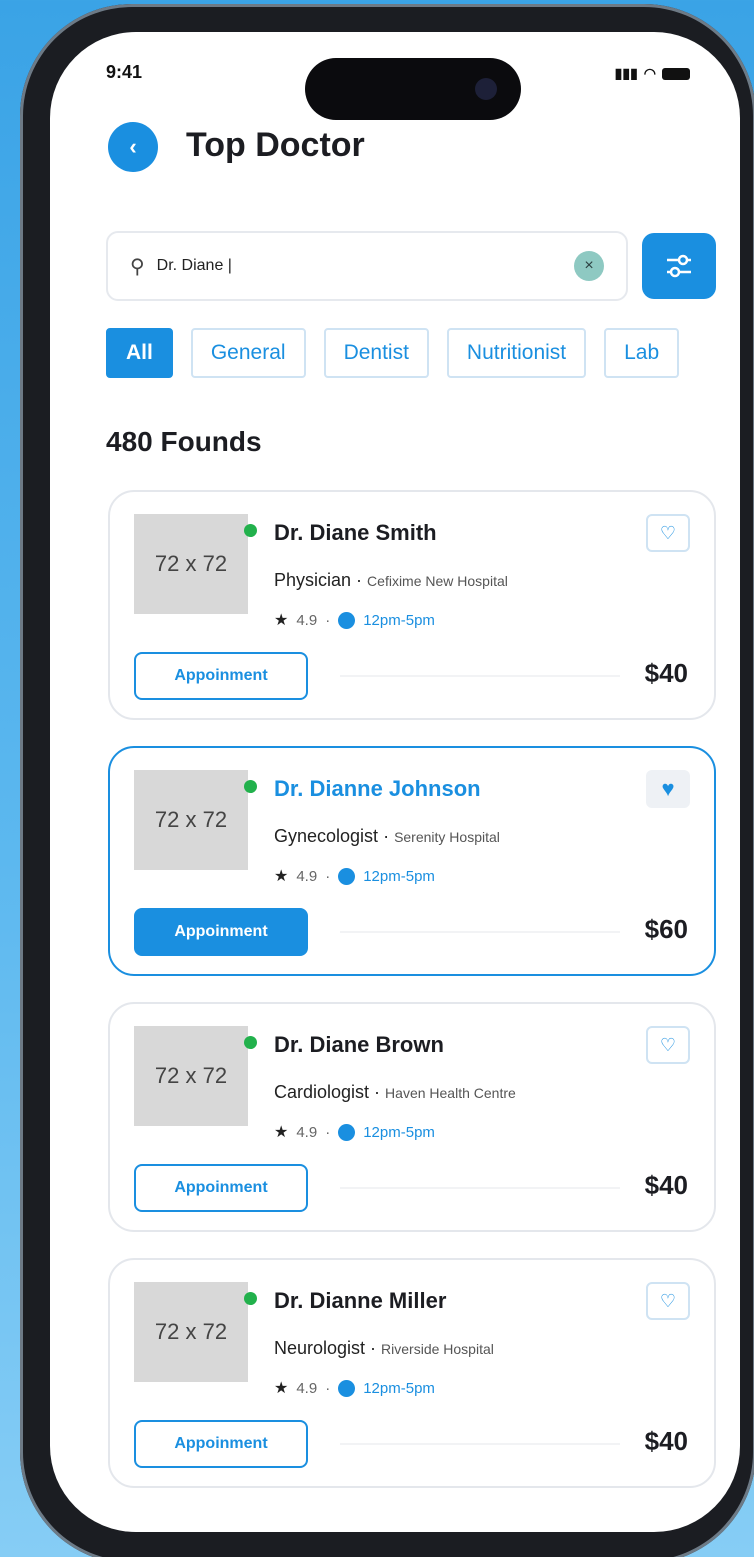  I want to click on doctor-specialty-line: Gynecologist · Serenity Hospital, so click(387, 836).